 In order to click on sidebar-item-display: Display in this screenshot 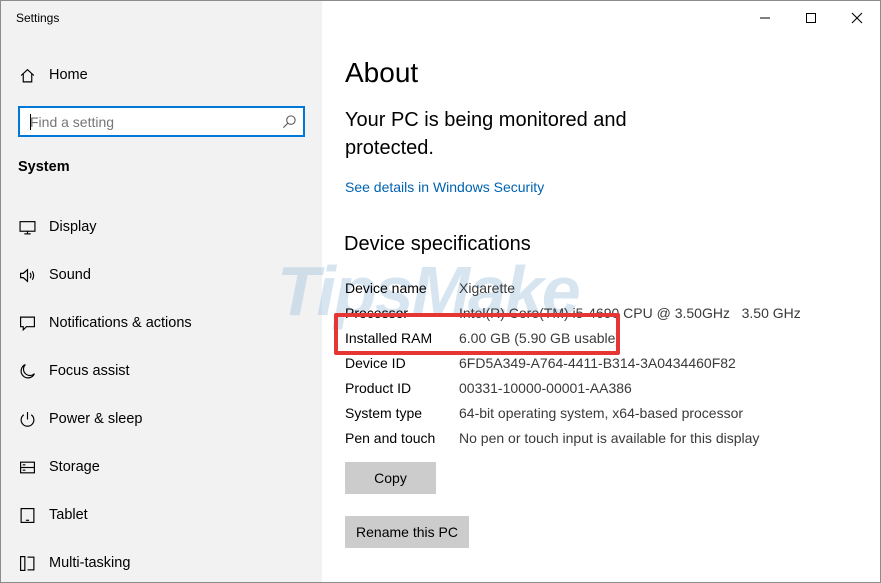, I will do `click(161, 227)`.